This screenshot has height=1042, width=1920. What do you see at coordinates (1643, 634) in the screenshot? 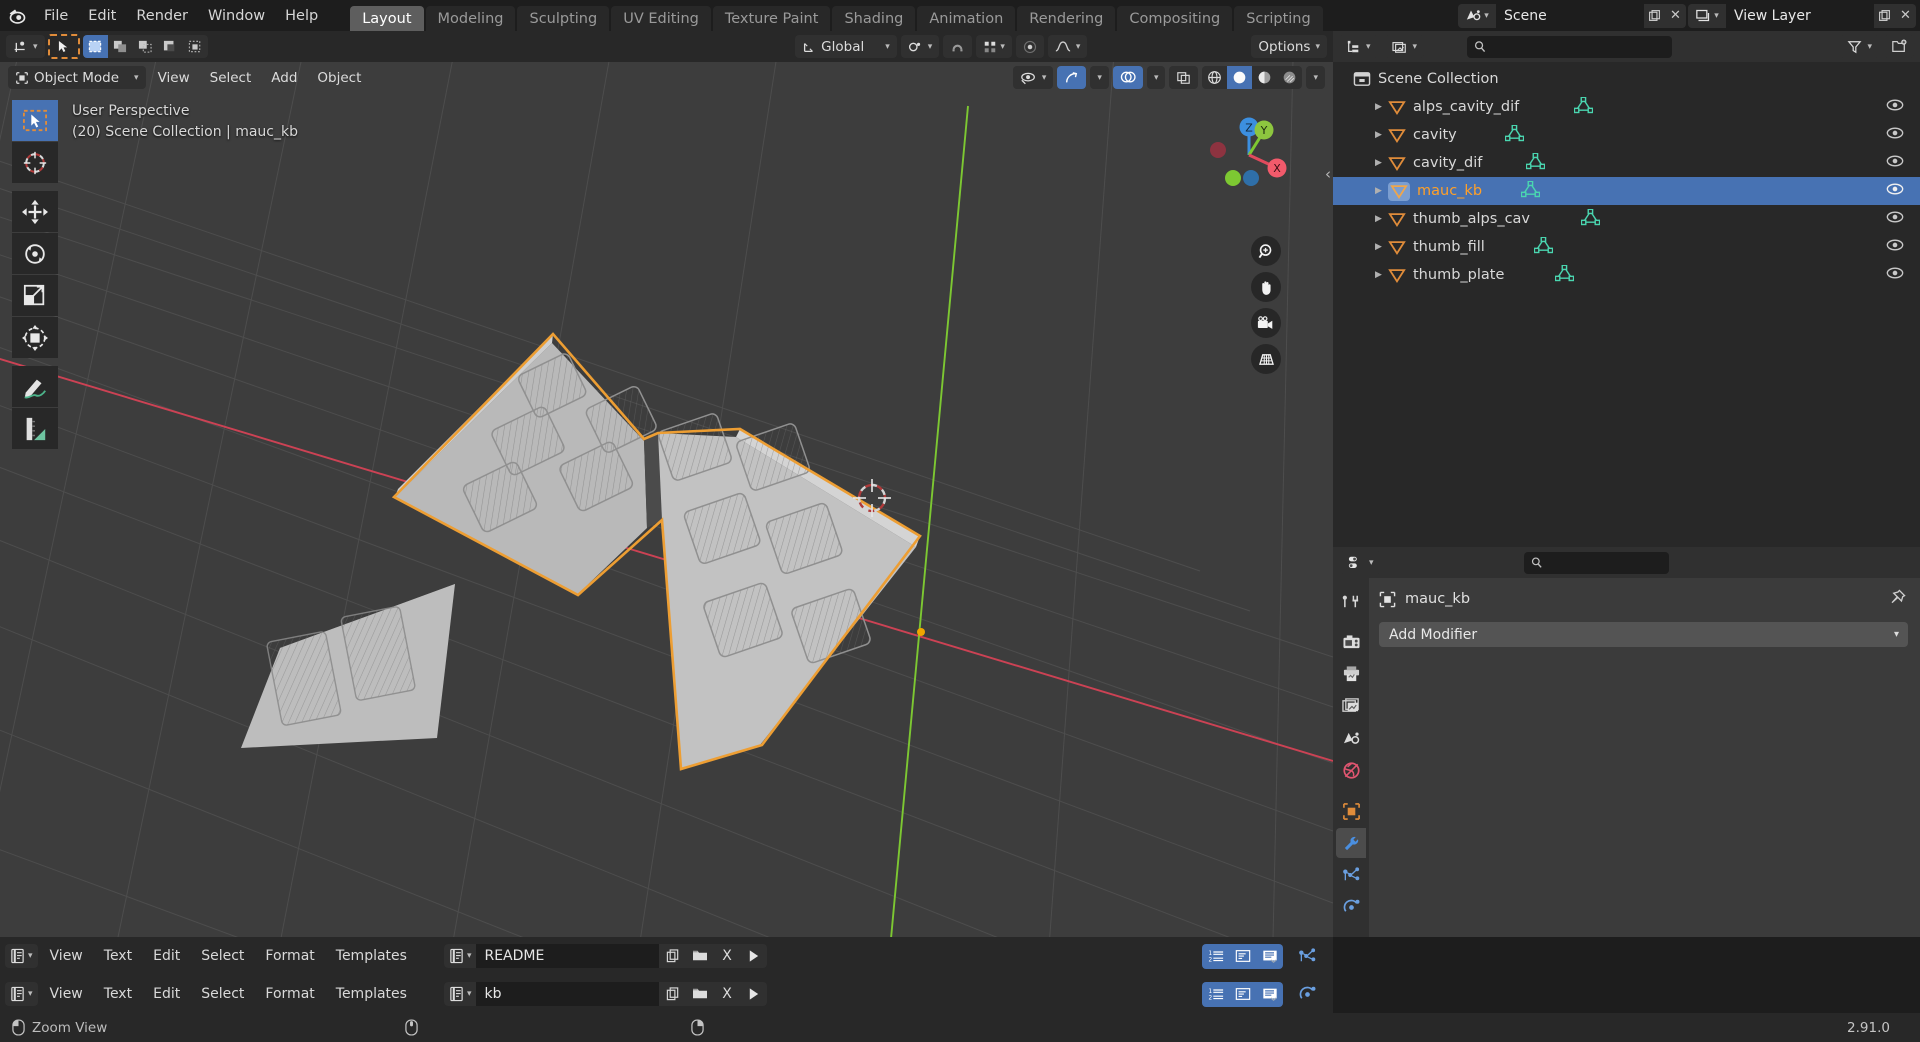
I see `add-modifier-button: Add Modifier ▾` at bounding box center [1643, 634].